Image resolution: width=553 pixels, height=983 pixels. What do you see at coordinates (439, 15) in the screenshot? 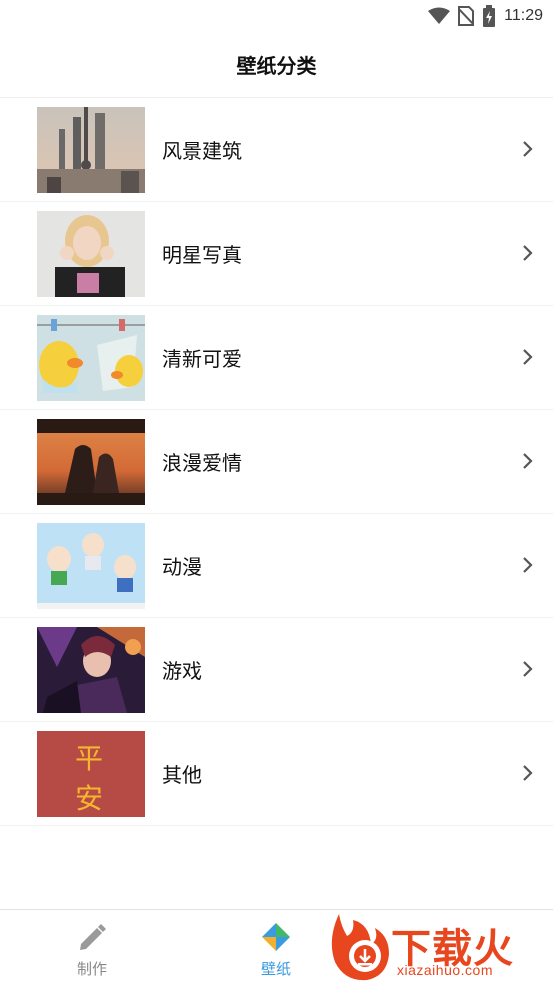
I see `wifi-icon` at bounding box center [439, 15].